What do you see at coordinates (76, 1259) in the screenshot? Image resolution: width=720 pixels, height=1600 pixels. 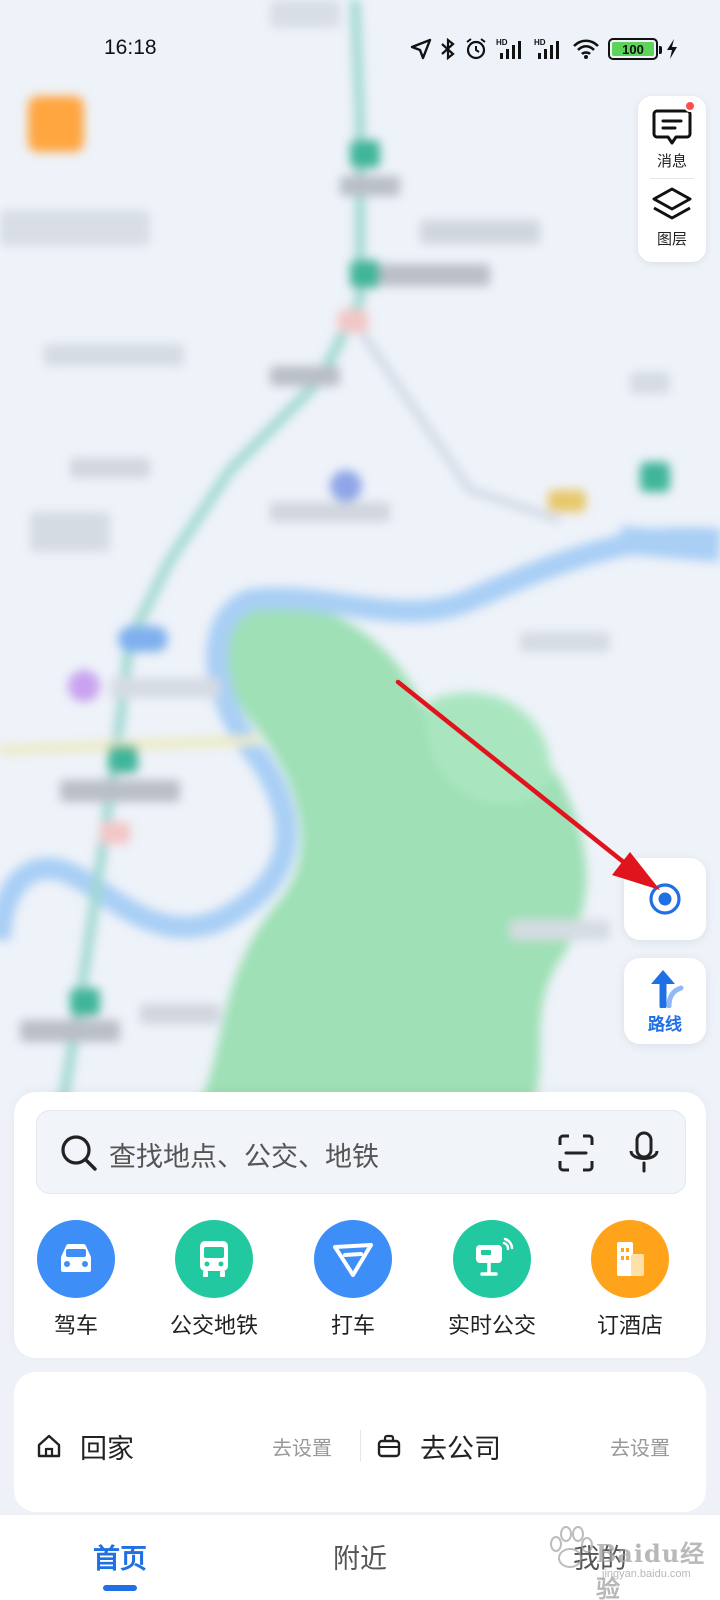 I see `car-icon` at bounding box center [76, 1259].